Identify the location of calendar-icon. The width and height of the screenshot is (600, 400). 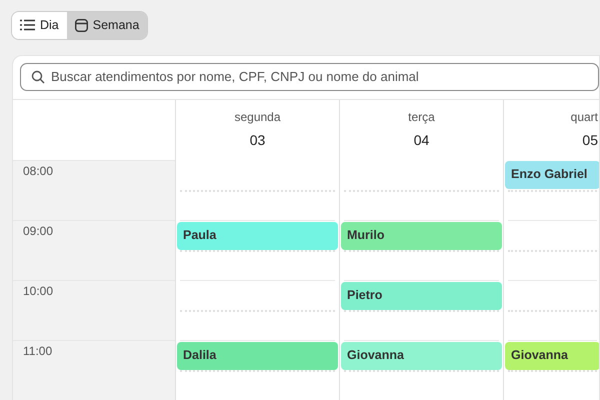
(81, 25).